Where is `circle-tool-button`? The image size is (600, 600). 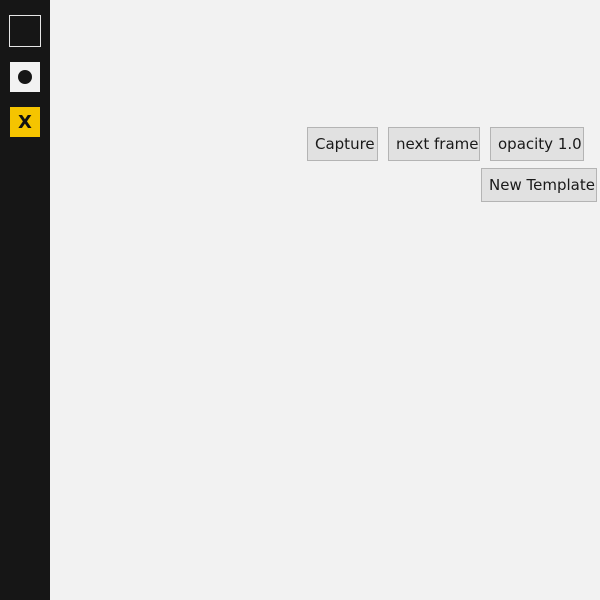 circle-tool-button is located at coordinates (25, 77).